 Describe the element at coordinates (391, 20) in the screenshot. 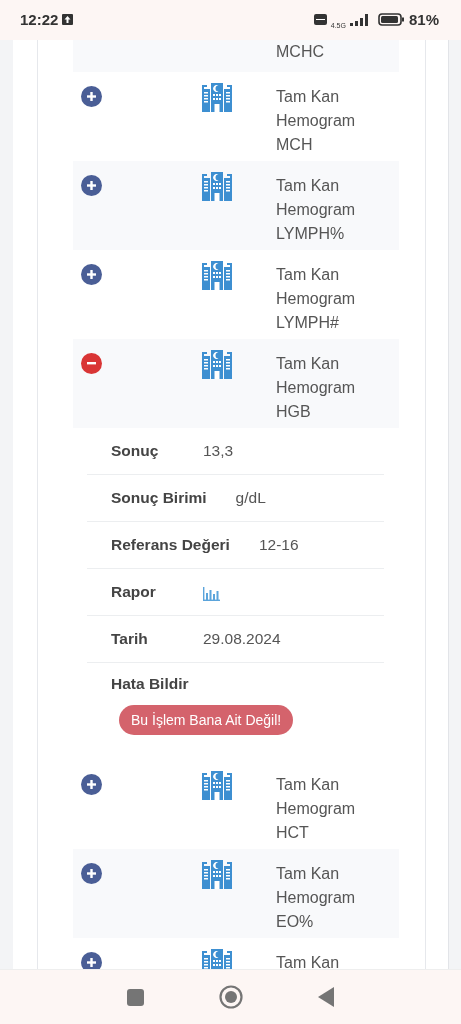

I see `battery-icon` at that location.